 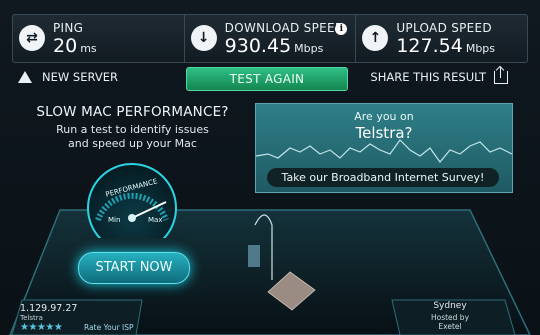 I want to click on promo-subtitle-2: and speed up your Mac, so click(x=132, y=143).